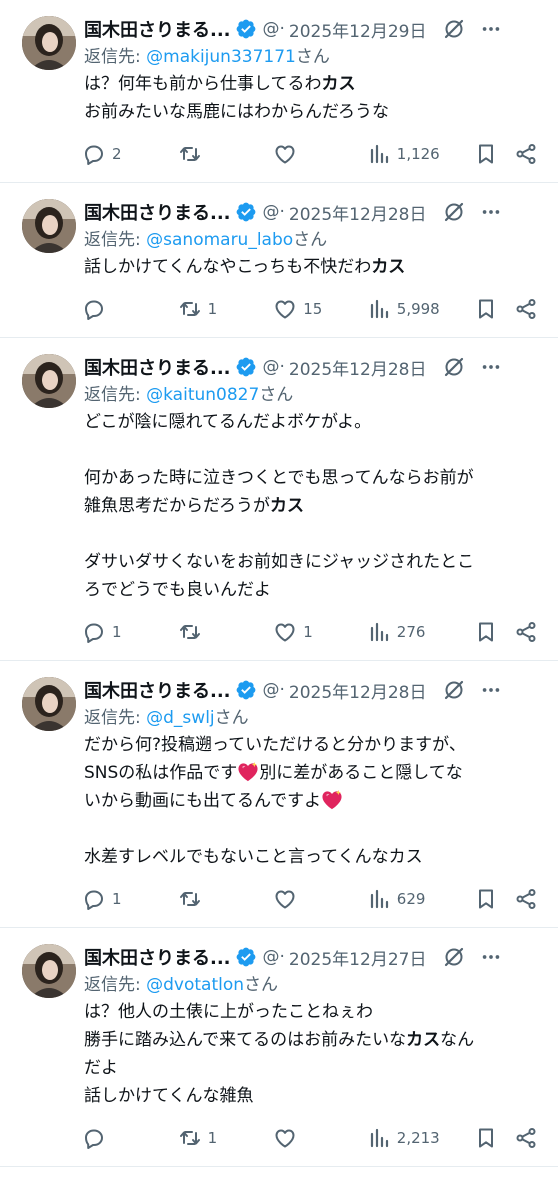 The image size is (558, 1200). Describe the element at coordinates (320, 309) in the screenshot. I see `like-button: 15` at that location.